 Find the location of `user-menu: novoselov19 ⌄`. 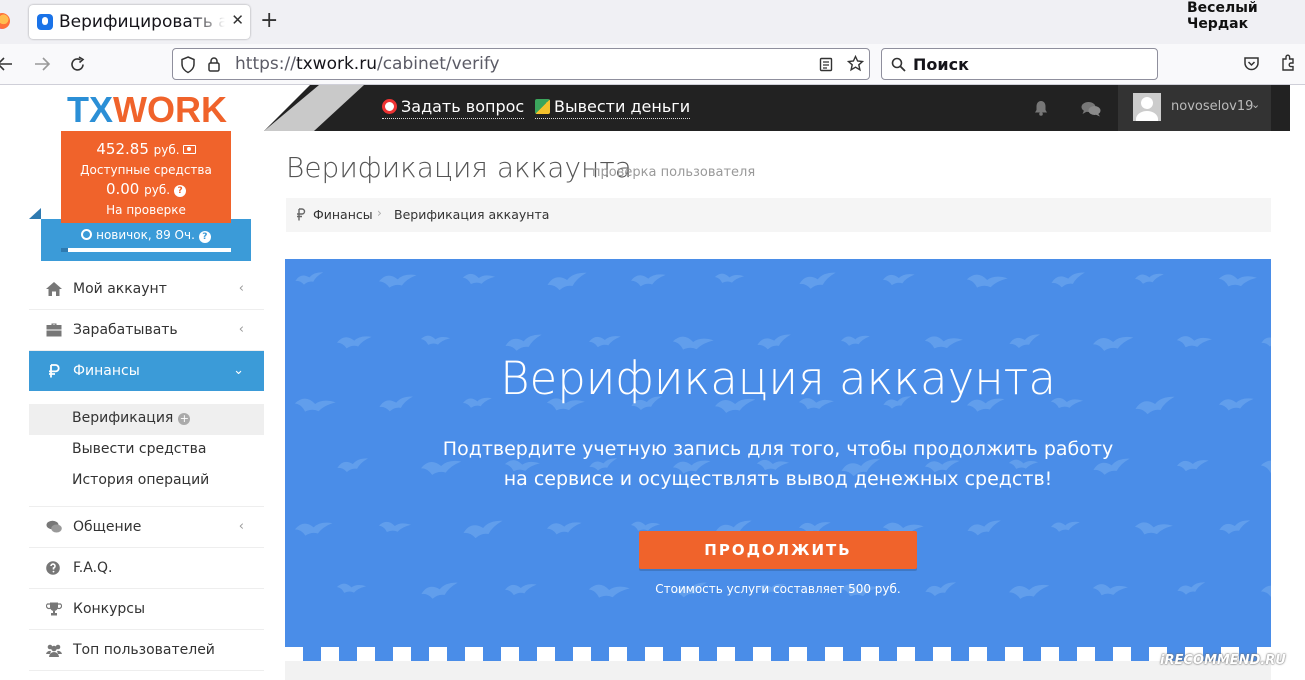

user-menu: novoselov19 ⌄ is located at coordinates (1194, 108).